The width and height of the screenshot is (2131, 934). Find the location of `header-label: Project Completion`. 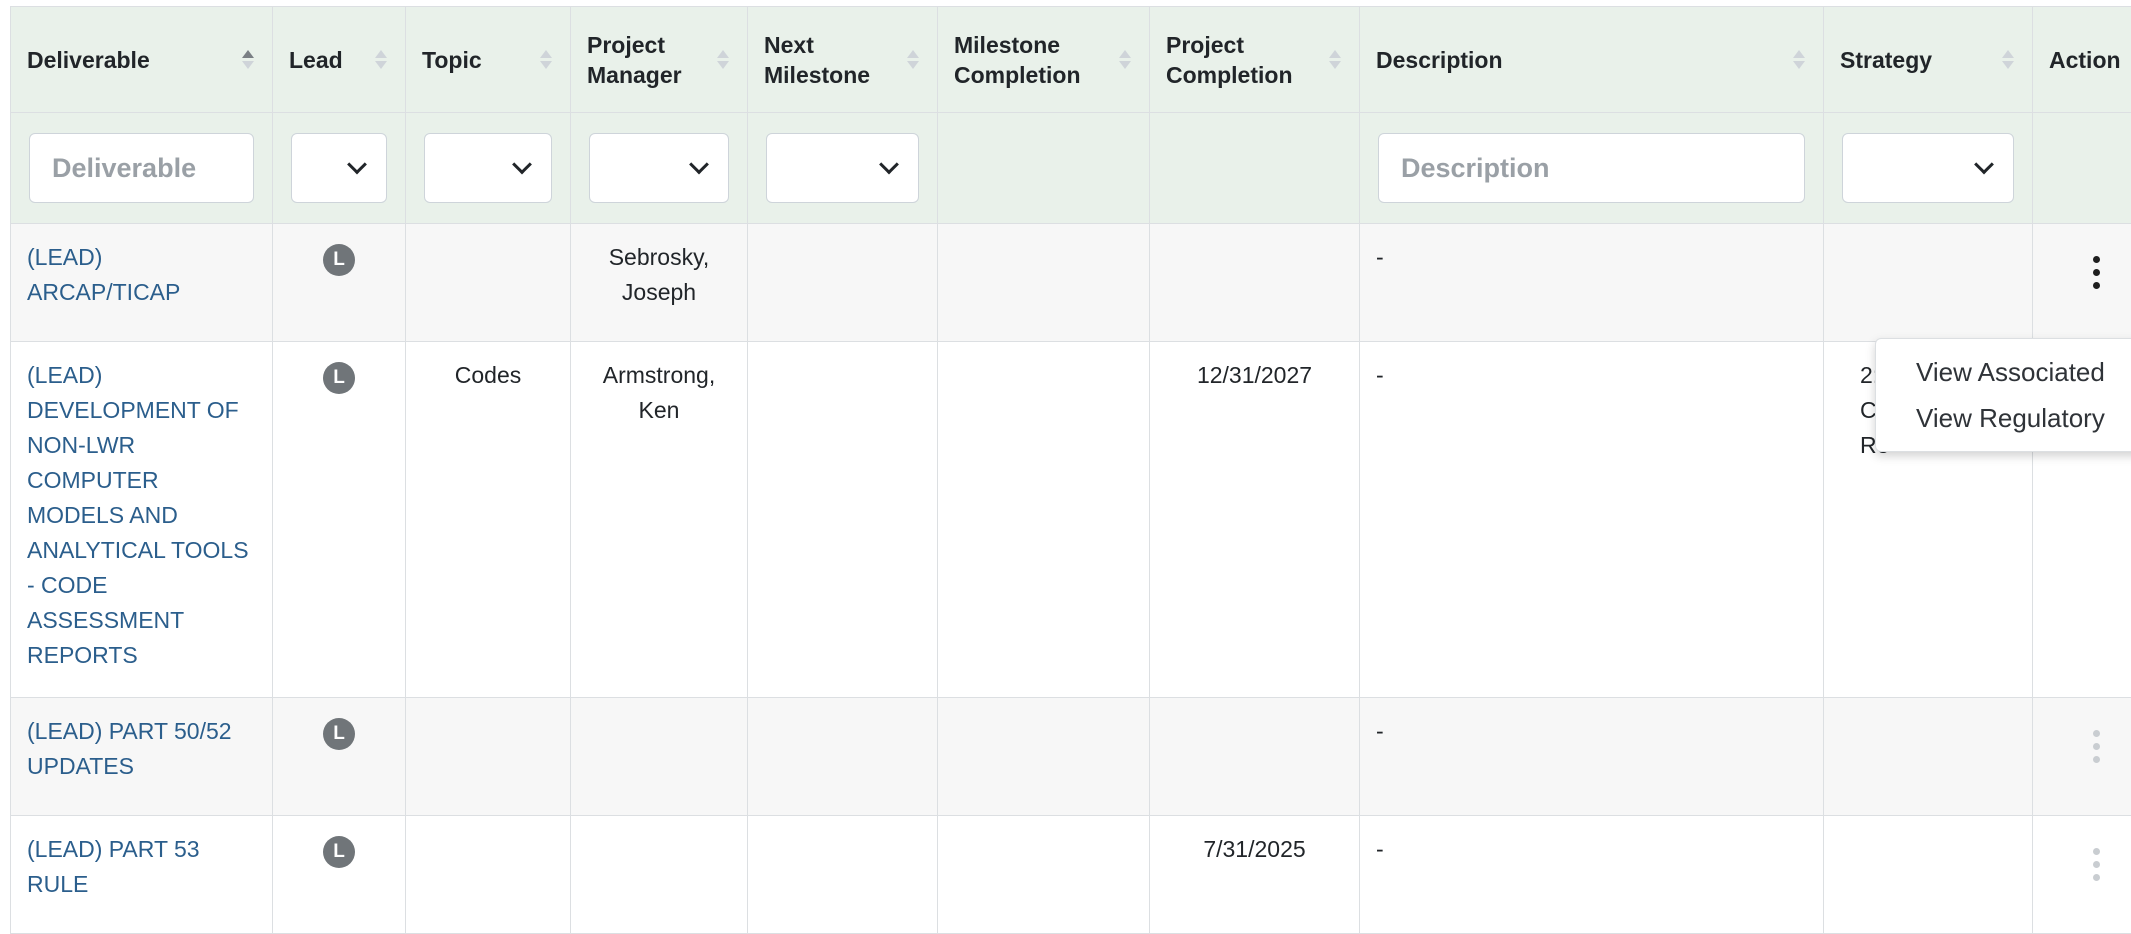

header-label: Project Completion is located at coordinates (1229, 60).